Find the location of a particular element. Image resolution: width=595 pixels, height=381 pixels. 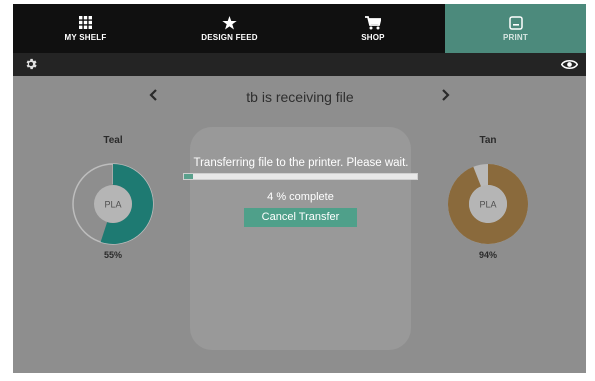

right-spool-gauge: PLA is located at coordinates (488, 204).